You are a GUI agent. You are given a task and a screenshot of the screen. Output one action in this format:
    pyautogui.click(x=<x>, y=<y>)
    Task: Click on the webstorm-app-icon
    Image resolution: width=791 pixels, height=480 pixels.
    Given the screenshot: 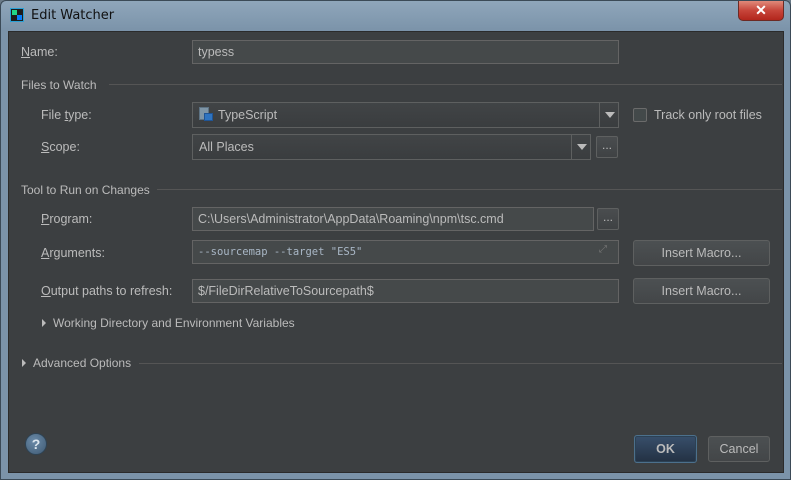 What is the action you would take?
    pyautogui.click(x=17, y=15)
    